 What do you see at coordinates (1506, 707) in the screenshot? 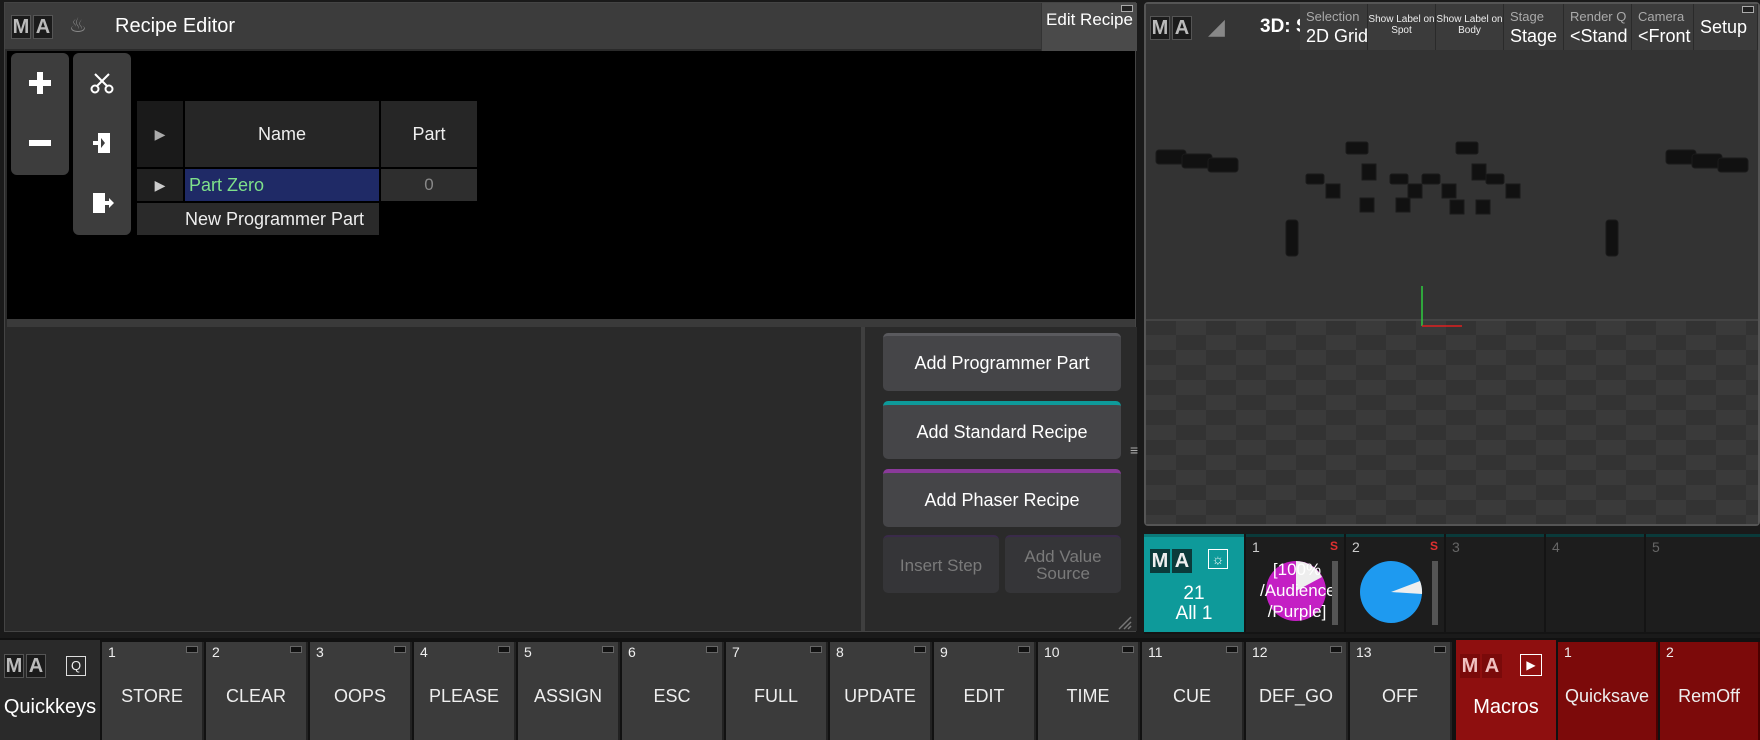
I see `macros-title: Macros` at bounding box center [1506, 707].